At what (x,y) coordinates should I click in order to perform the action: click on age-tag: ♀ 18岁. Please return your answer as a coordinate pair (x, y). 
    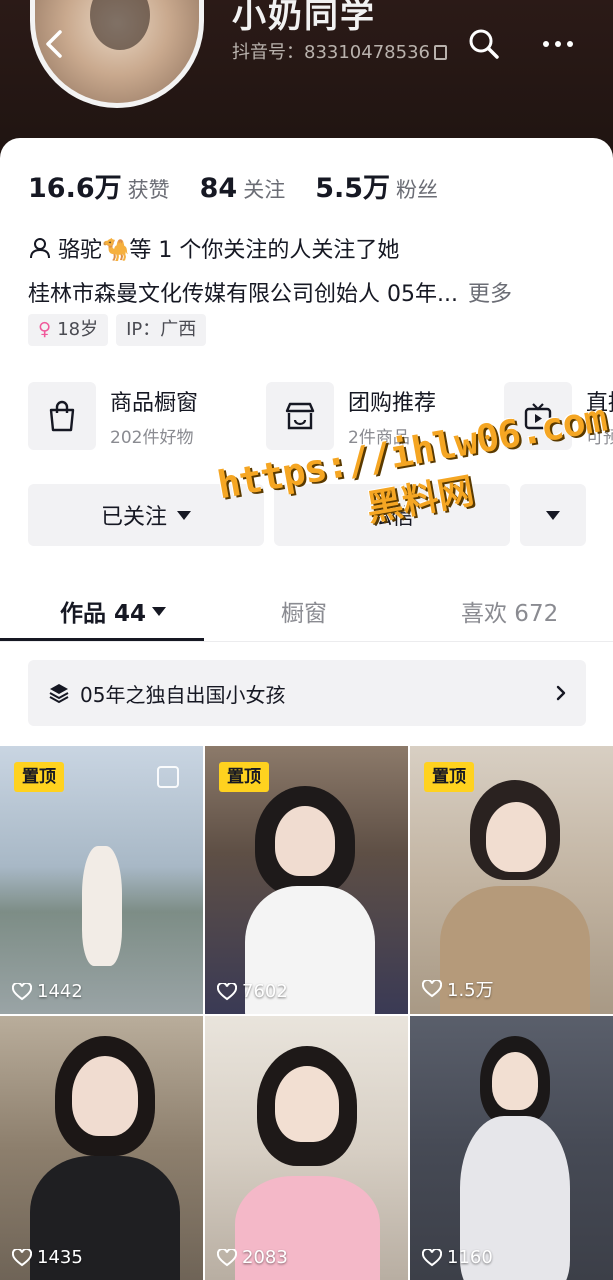
    Looking at the image, I should click on (68, 330).